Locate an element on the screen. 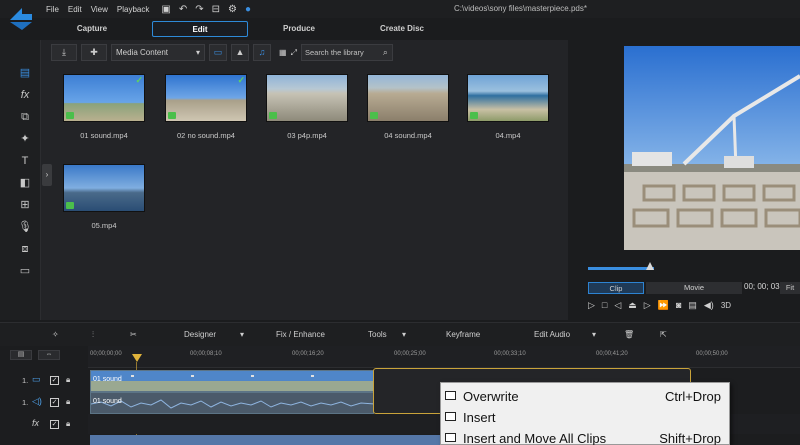 This screenshot has height=445, width=800. magic-tools-icon: ✧ is located at coordinates (55, 334).